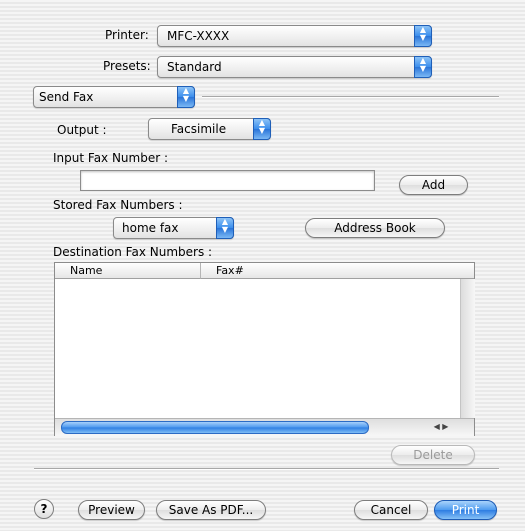 This screenshot has height=531, width=525. I want to click on horizontal-scroll-thumb, so click(215, 427).